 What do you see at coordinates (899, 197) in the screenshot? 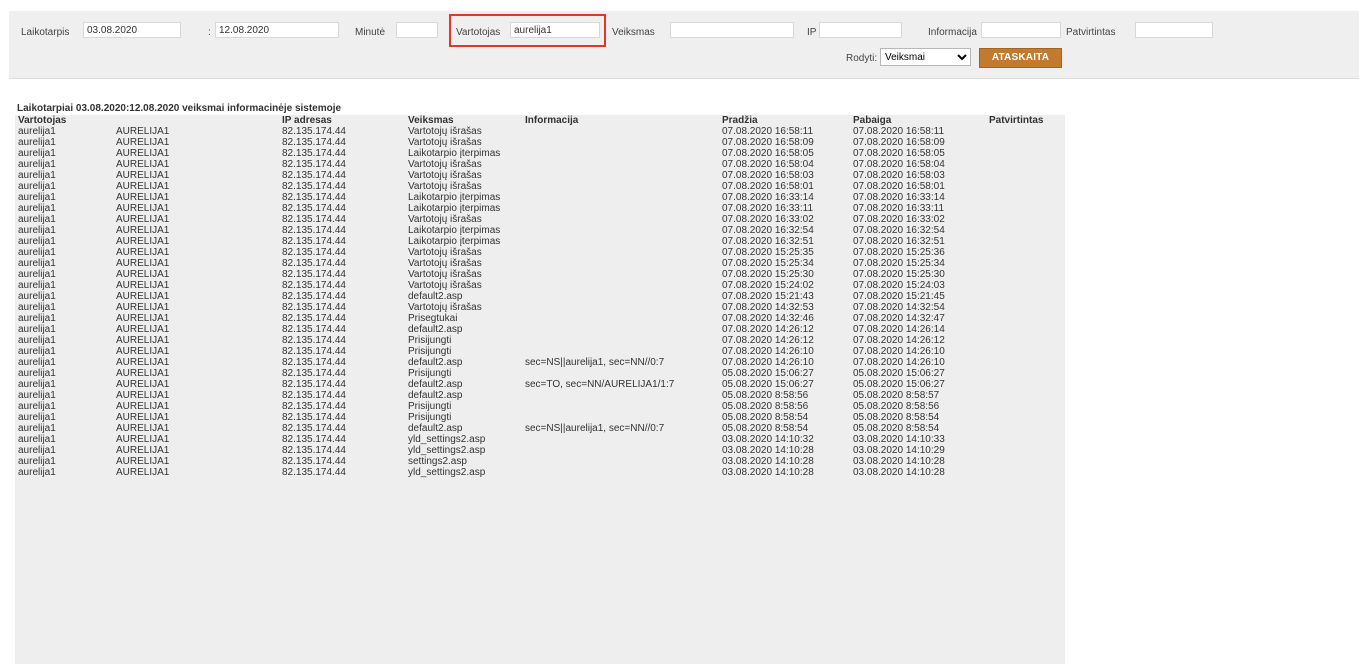
I see `cell-end: 07.08.2020 16:33:14` at bounding box center [899, 197].